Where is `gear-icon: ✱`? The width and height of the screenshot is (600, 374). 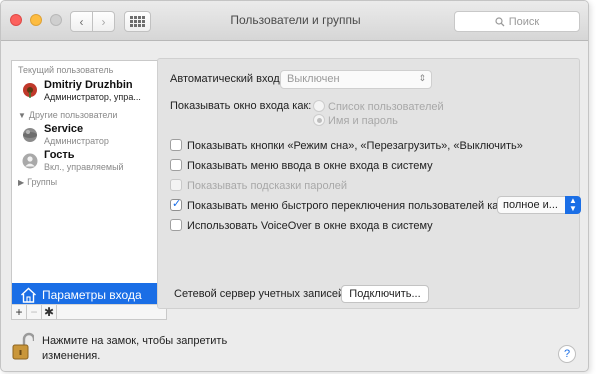
gear-icon: ✱ is located at coordinates (49, 312).